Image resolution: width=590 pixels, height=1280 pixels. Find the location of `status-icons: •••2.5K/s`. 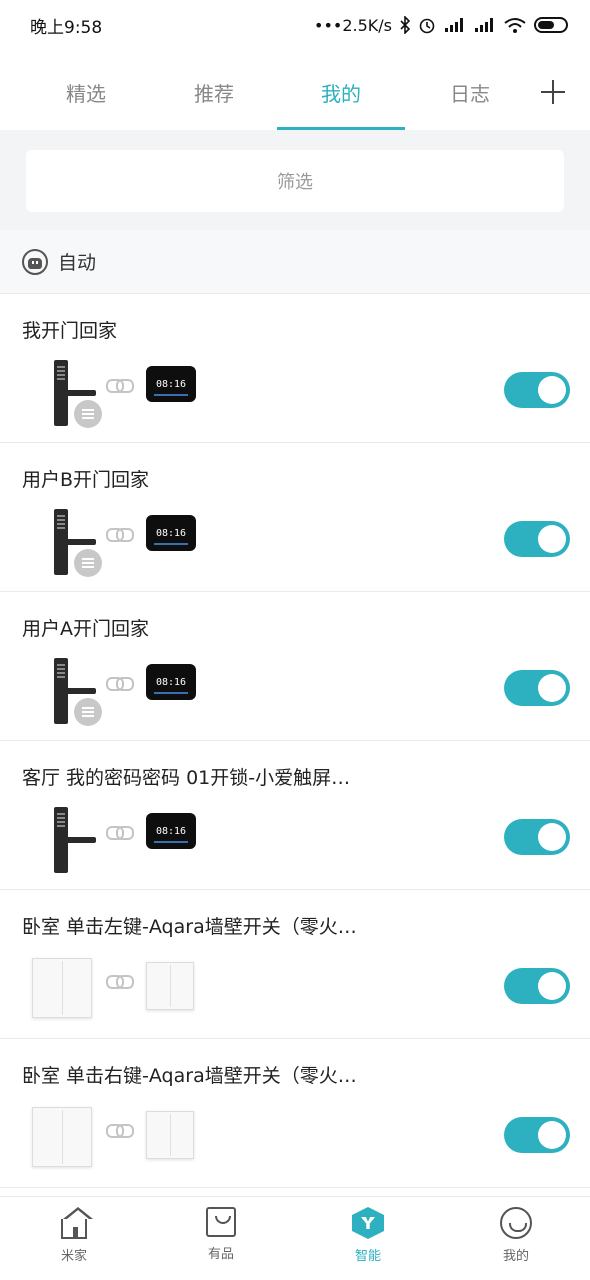

status-icons: •••2.5K/s is located at coordinates (441, 25).